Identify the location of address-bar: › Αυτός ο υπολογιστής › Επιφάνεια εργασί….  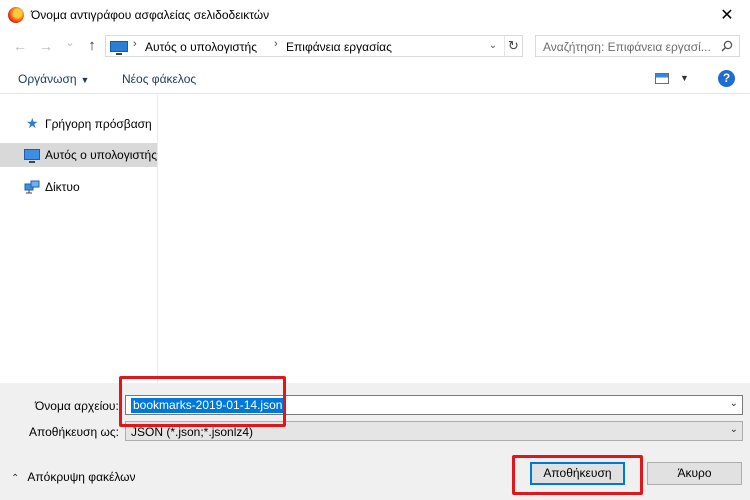
(314, 46).